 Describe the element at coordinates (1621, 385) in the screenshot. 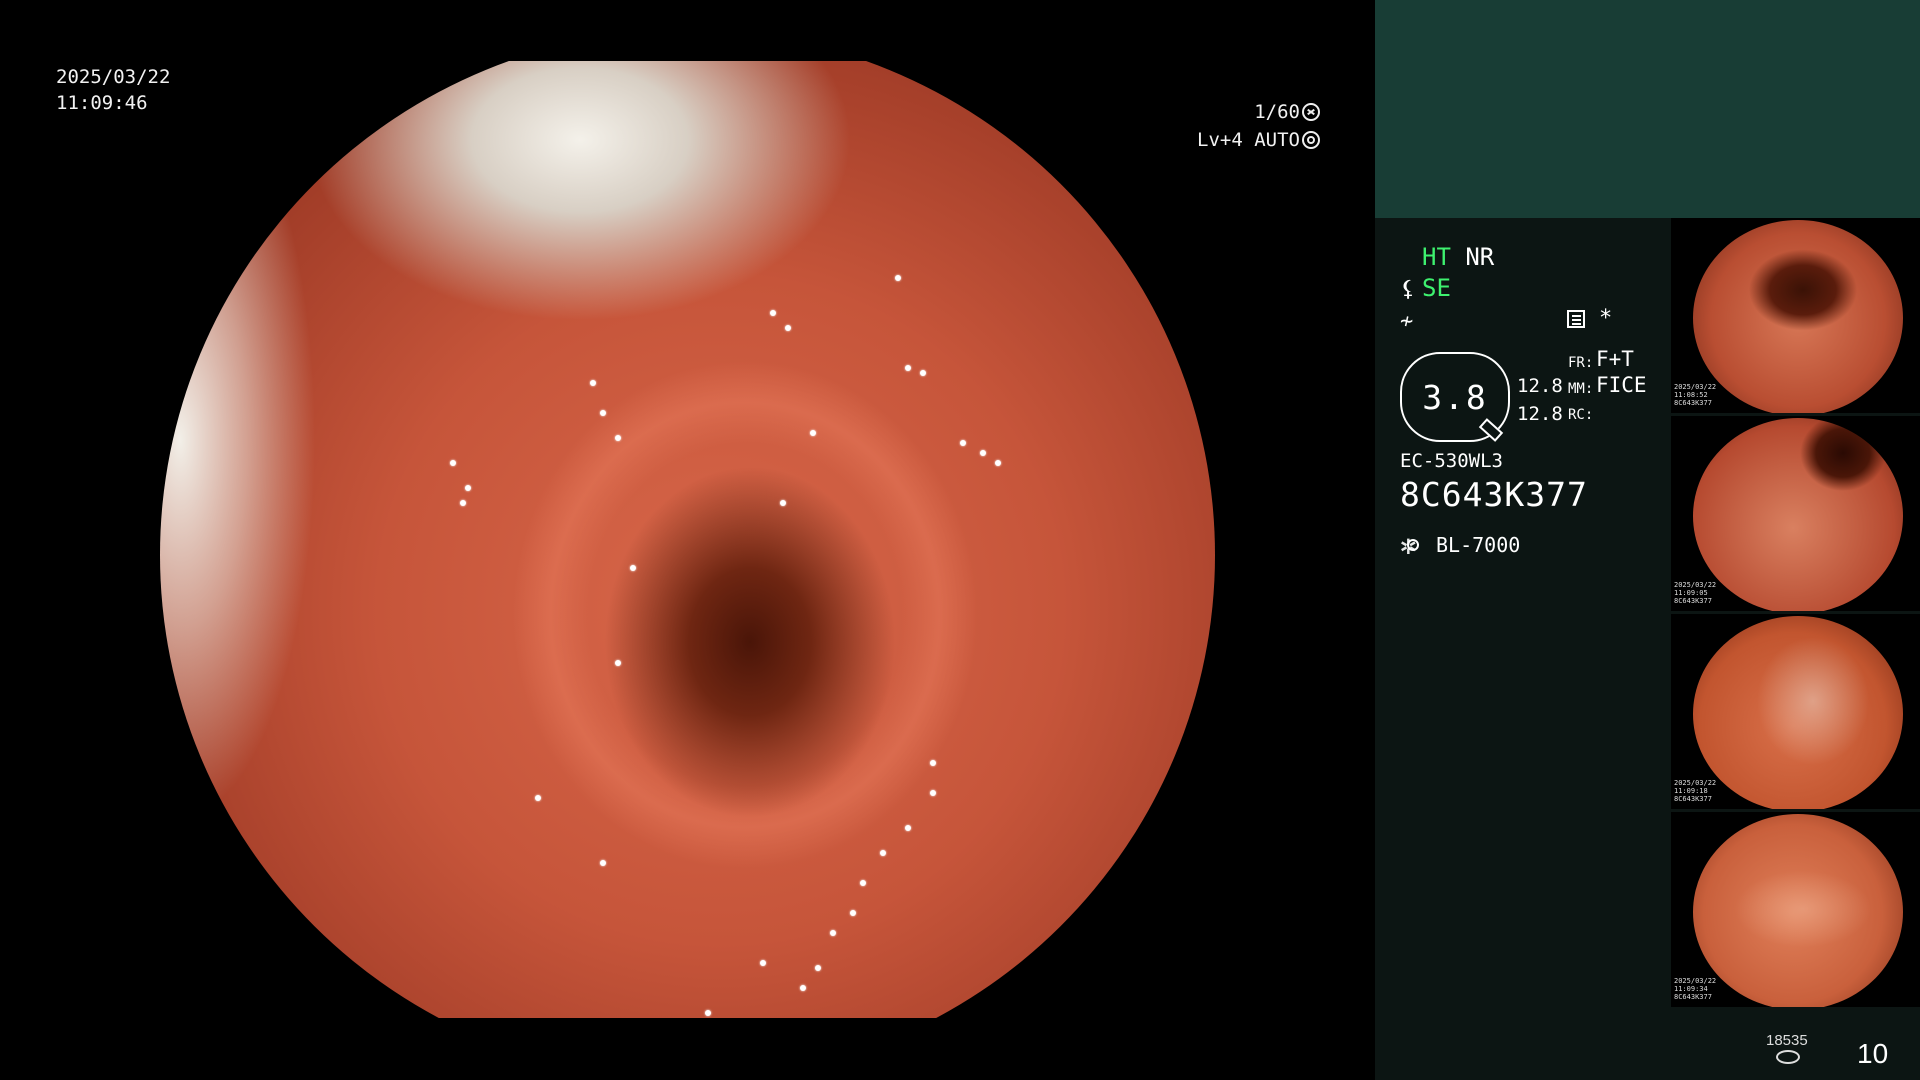

I see `mm-value: FICE` at that location.